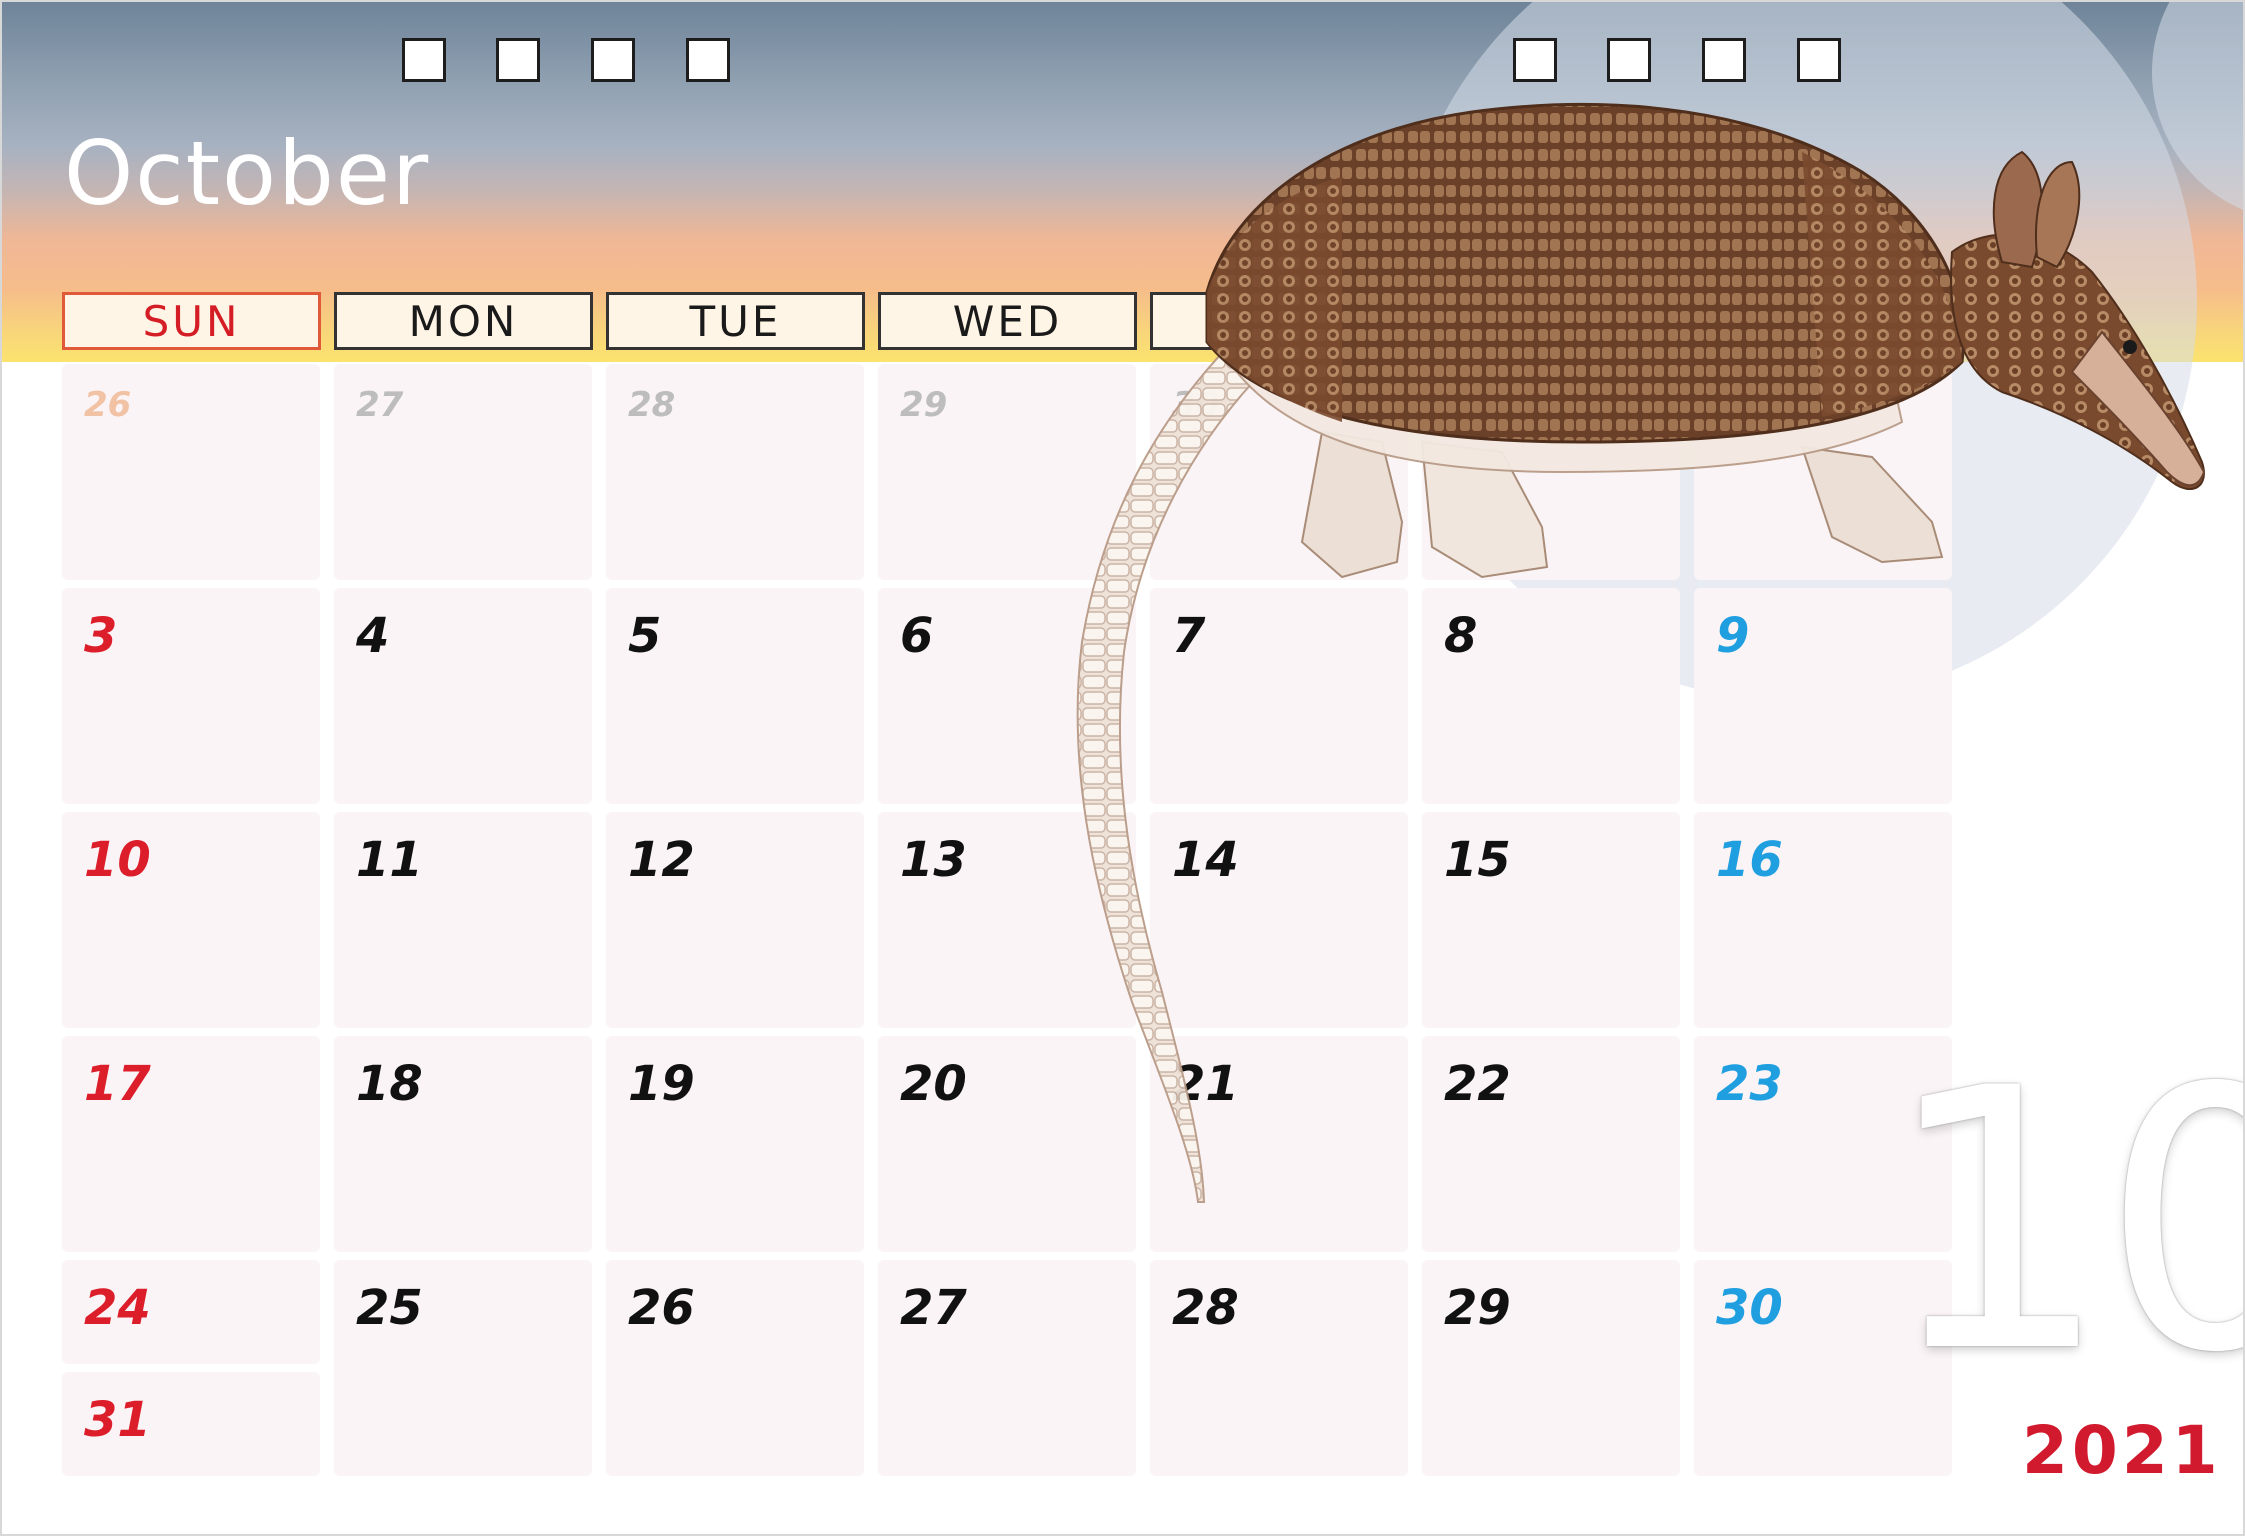 The height and width of the screenshot is (1536, 2245). I want to click on day-number: 8, so click(1461, 636).